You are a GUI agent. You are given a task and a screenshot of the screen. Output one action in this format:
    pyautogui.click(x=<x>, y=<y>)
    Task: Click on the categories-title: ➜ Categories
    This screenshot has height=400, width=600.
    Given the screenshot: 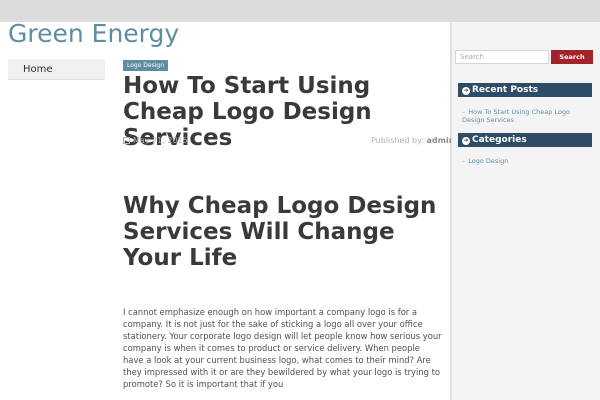 What is the action you would take?
    pyautogui.click(x=525, y=140)
    